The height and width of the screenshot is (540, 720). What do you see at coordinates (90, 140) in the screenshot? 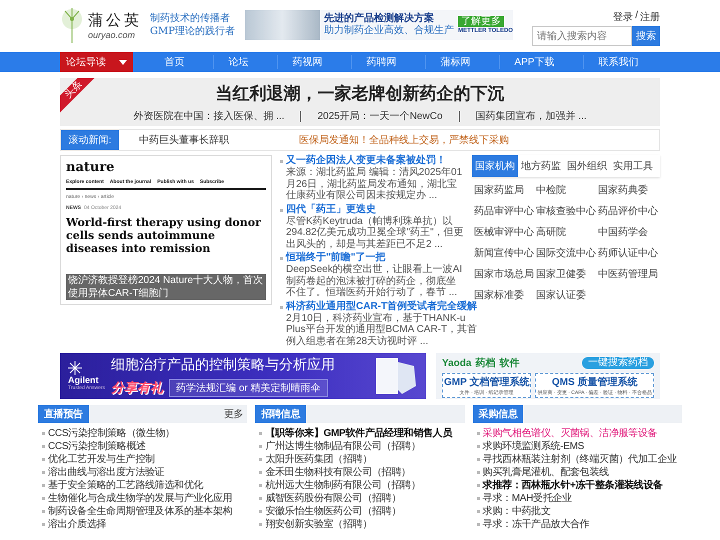
I see `ticker-label: 滚动新闻:` at bounding box center [90, 140].